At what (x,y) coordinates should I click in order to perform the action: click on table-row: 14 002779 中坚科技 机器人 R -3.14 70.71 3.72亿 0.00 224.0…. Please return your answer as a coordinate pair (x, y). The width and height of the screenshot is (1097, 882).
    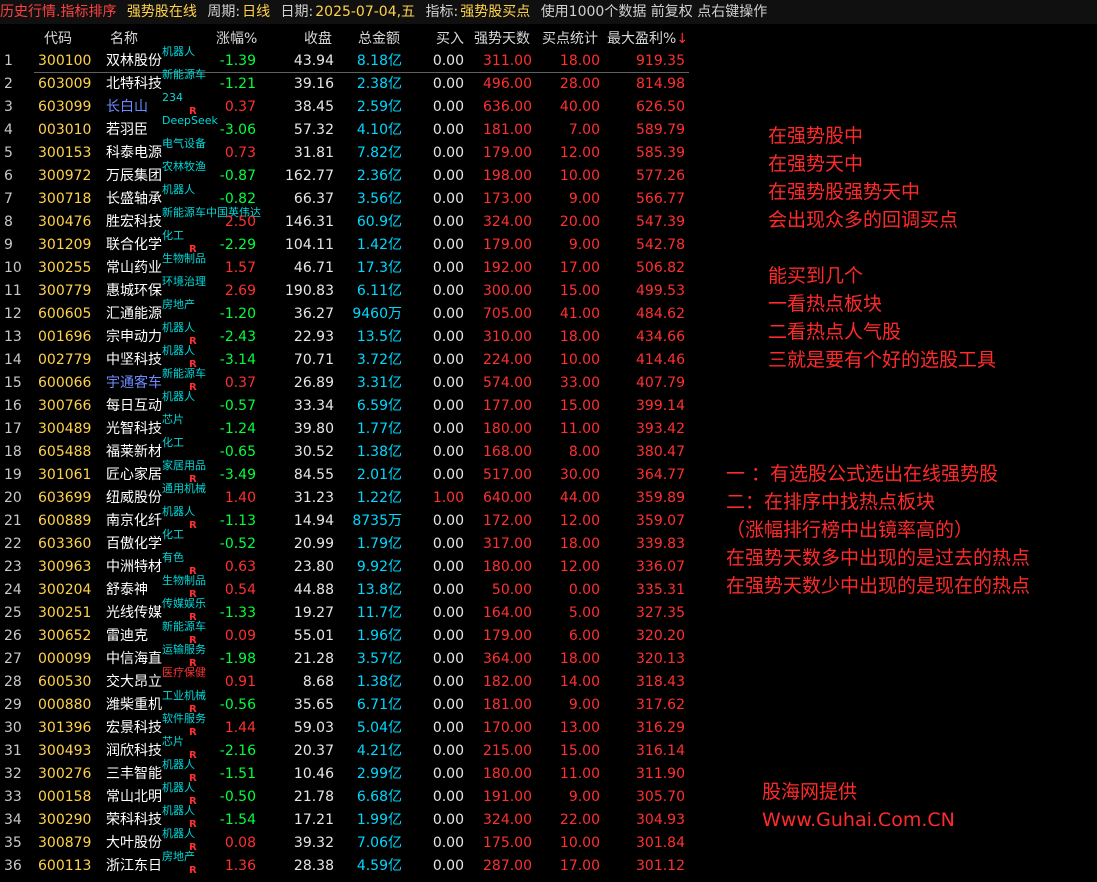
    Looking at the image, I should click on (350, 358).